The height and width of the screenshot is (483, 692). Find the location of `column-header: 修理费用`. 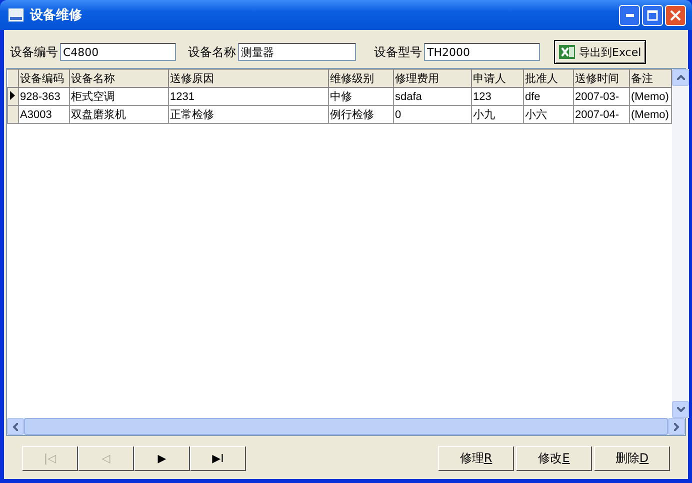

column-header: 修理费用 is located at coordinates (433, 79).